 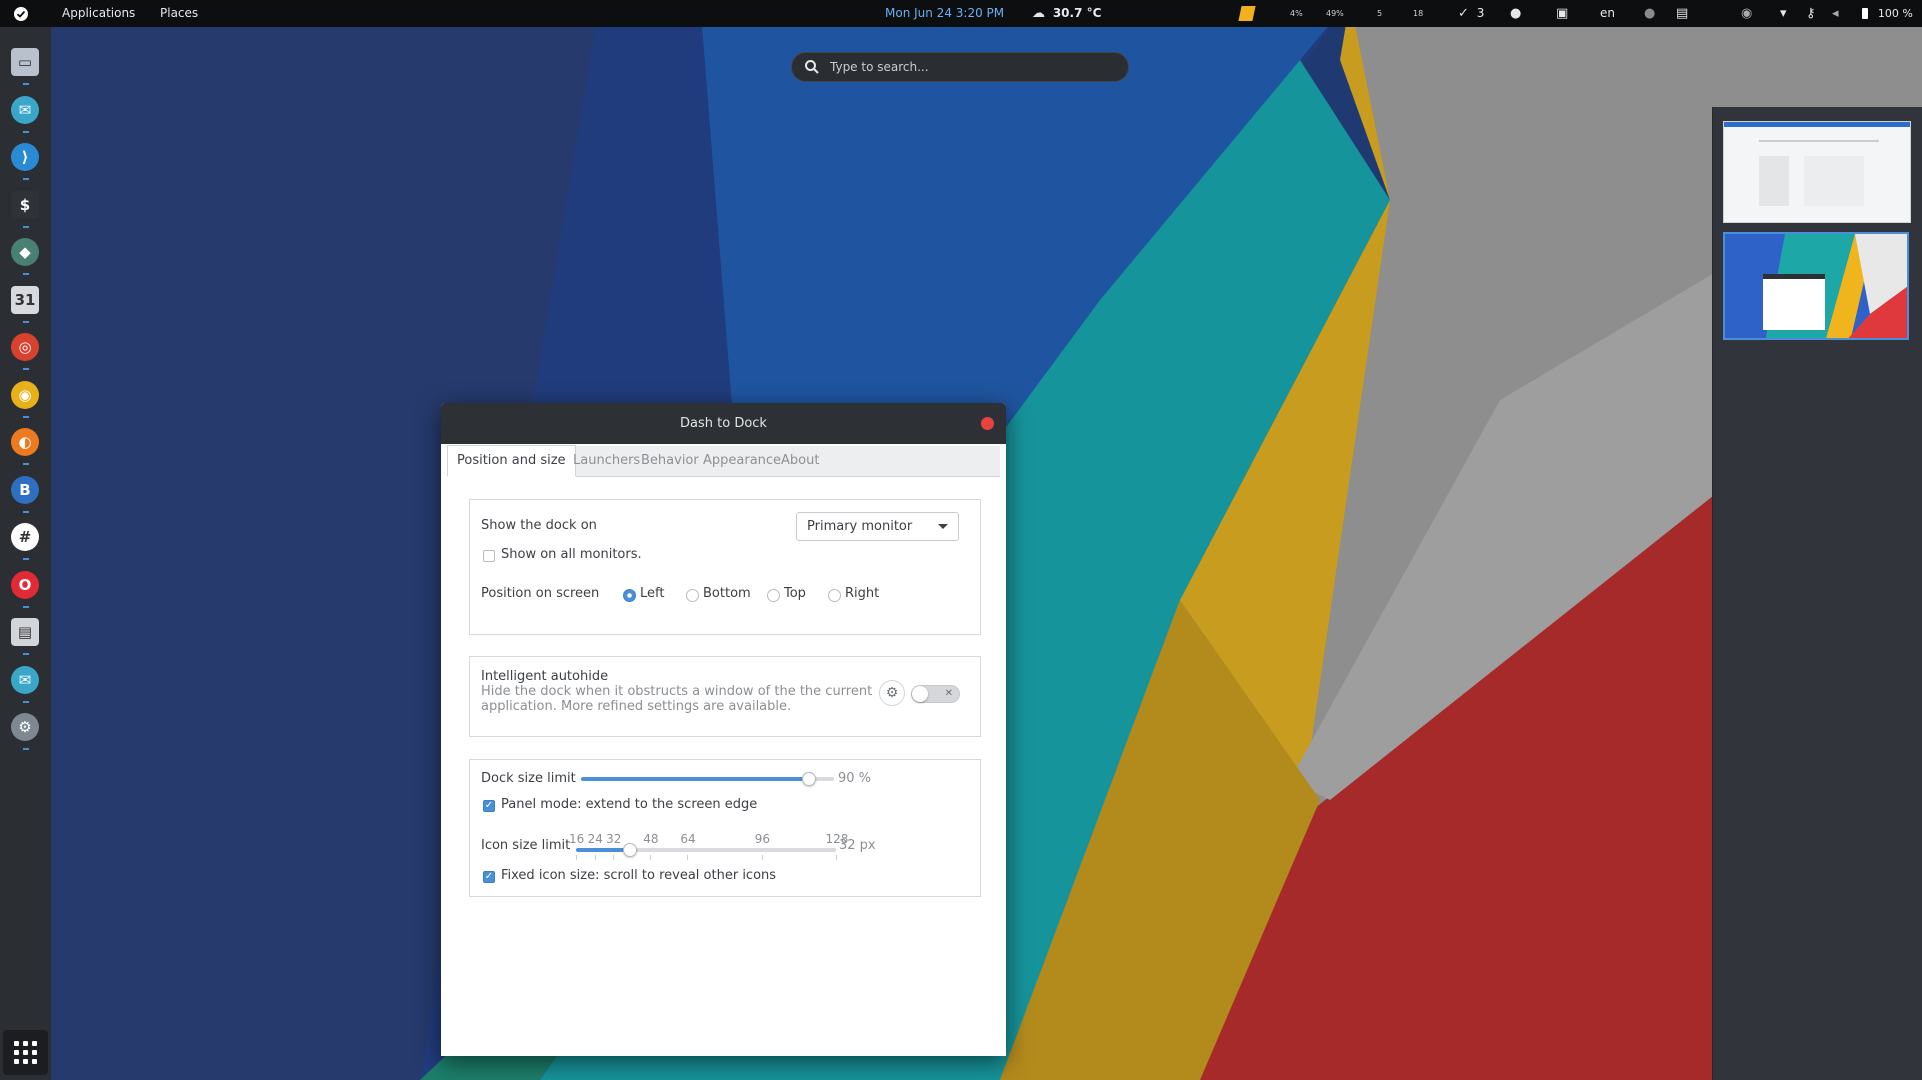 What do you see at coordinates (25, 727) in the screenshot?
I see `settings-icon: ⚙` at bounding box center [25, 727].